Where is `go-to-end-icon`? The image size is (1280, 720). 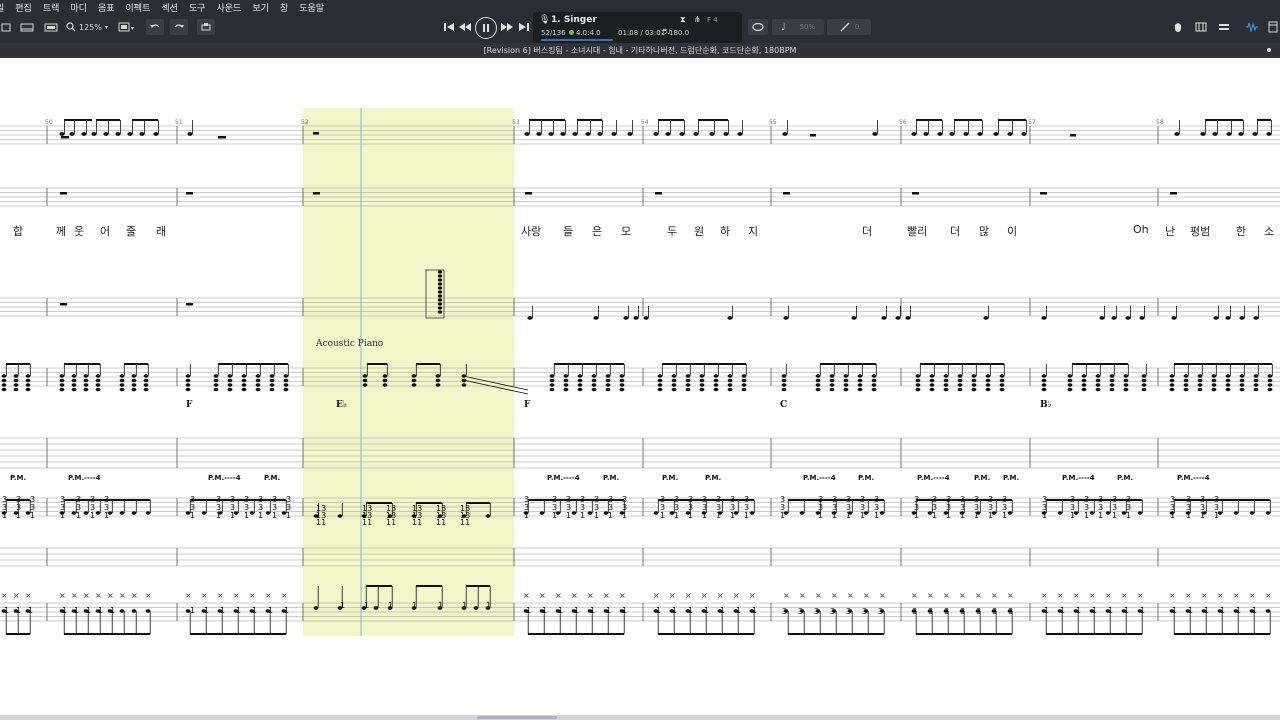 go-to-end-icon is located at coordinates (524, 27).